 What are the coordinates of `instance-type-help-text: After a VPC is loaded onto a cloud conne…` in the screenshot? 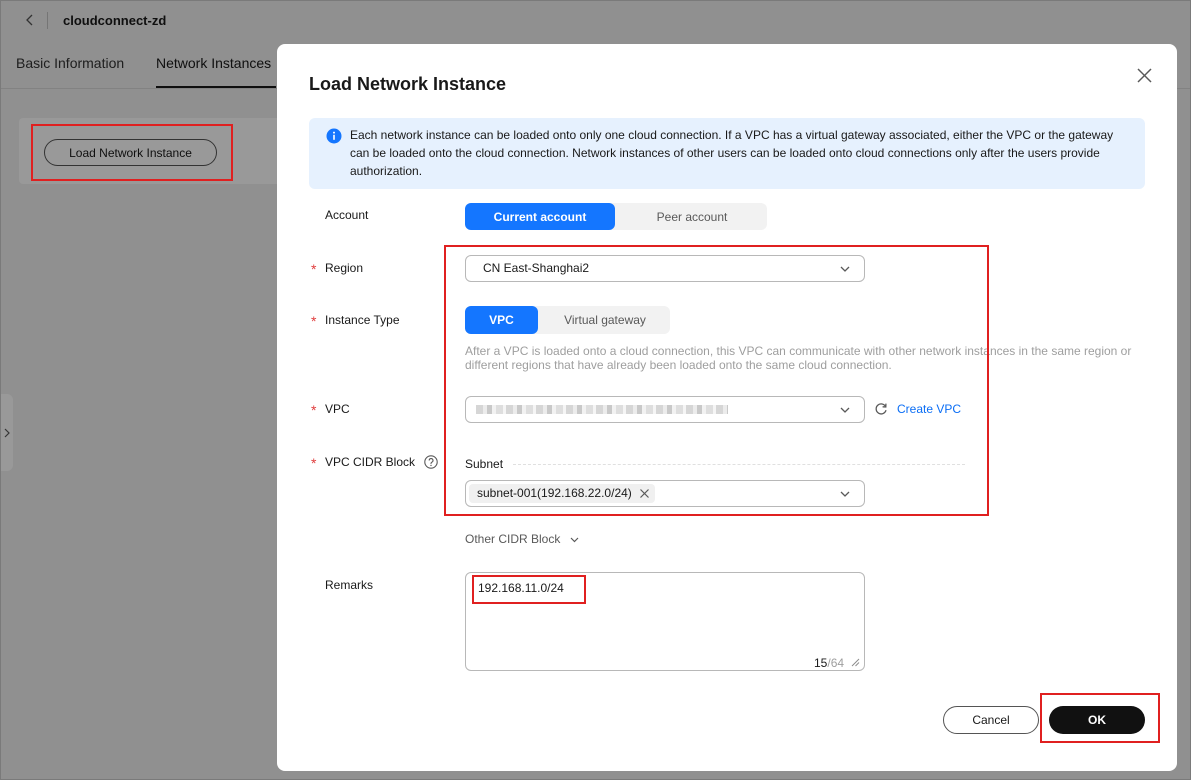 It's located at (798, 358).